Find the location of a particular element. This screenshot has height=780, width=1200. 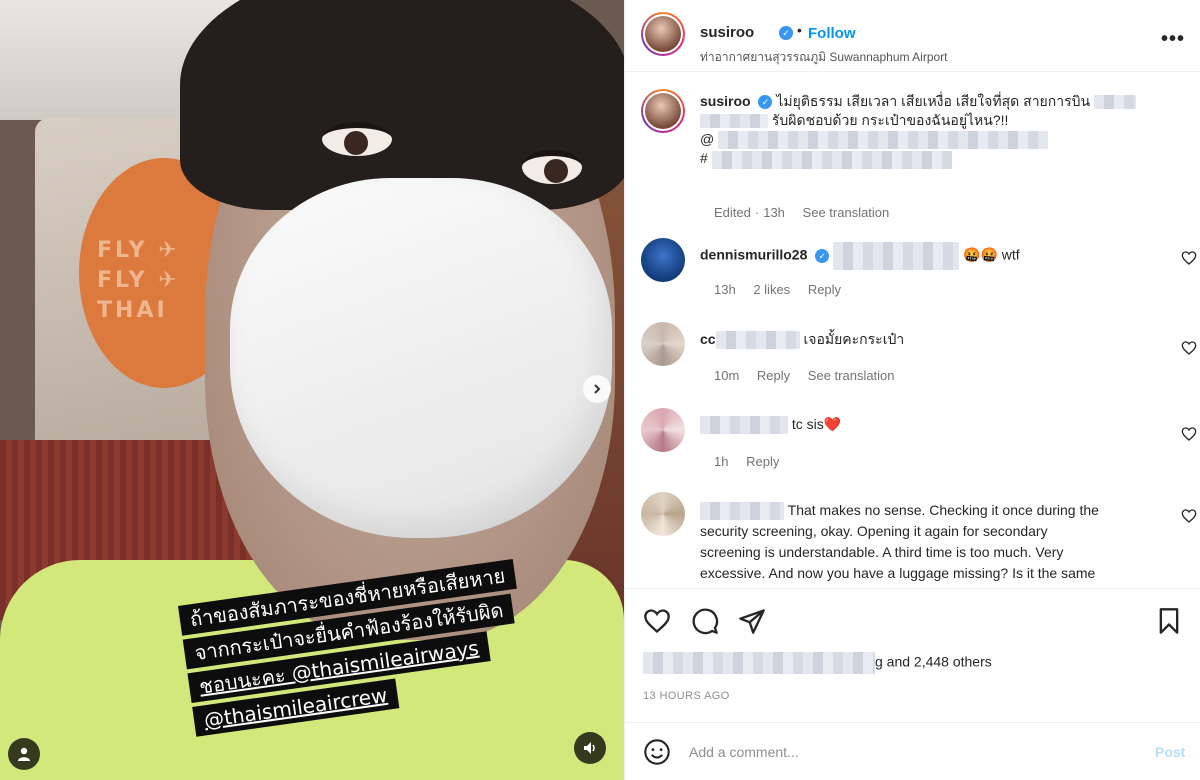

comment-meta: 13h 2 likes Reply is located at coordinates (784, 289).